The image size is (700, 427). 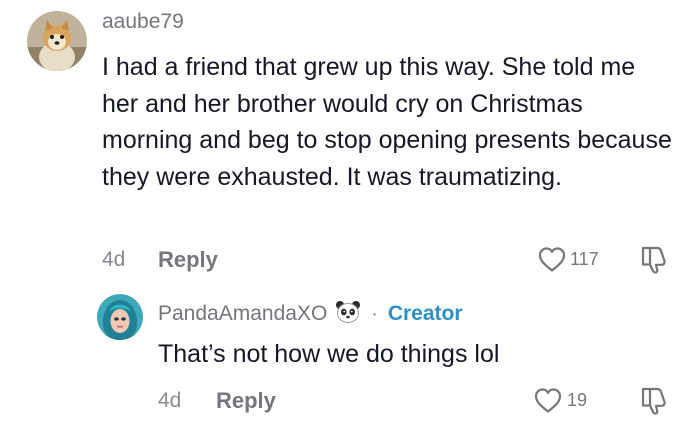 What do you see at coordinates (329, 354) in the screenshot?
I see `comment-text: That’s not how we do things lol` at bounding box center [329, 354].